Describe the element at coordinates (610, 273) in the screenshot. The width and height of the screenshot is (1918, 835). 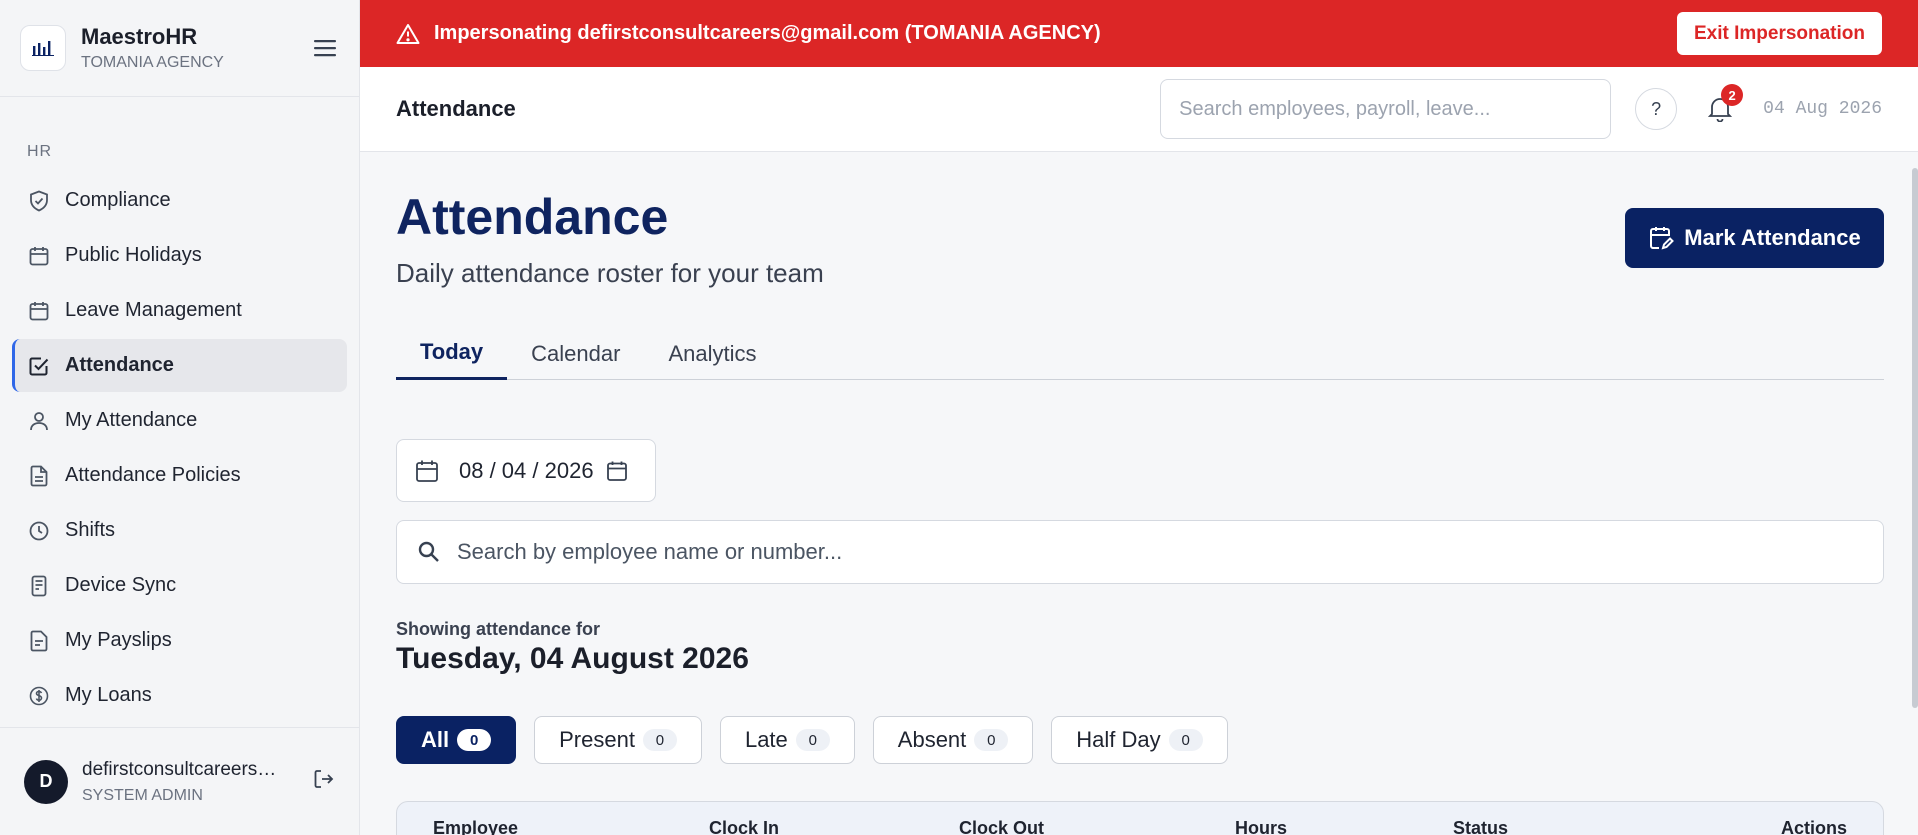
I see `page-subtitle: Daily attendance roster for your team` at that location.